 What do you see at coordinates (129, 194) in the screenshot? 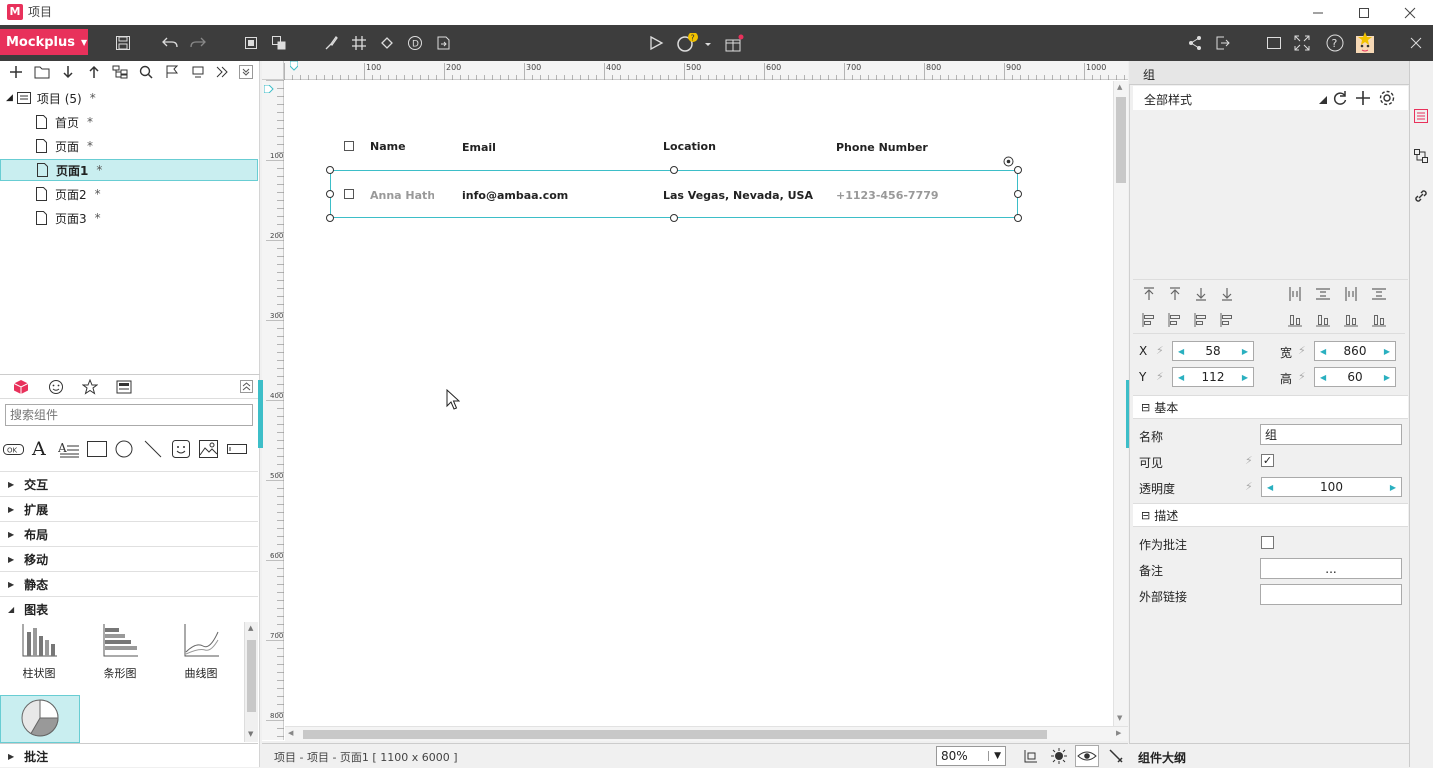
I see `tree-page-item: 页面2 *` at bounding box center [129, 194].